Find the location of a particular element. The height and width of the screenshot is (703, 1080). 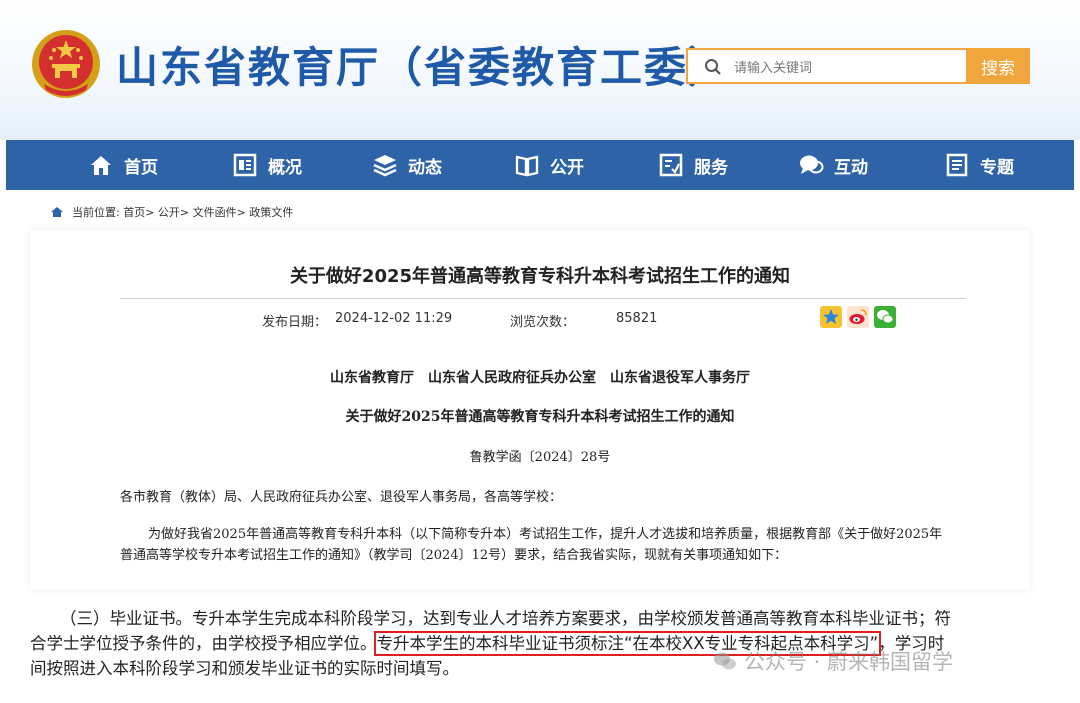

weibo-share-icon is located at coordinates (858, 317).